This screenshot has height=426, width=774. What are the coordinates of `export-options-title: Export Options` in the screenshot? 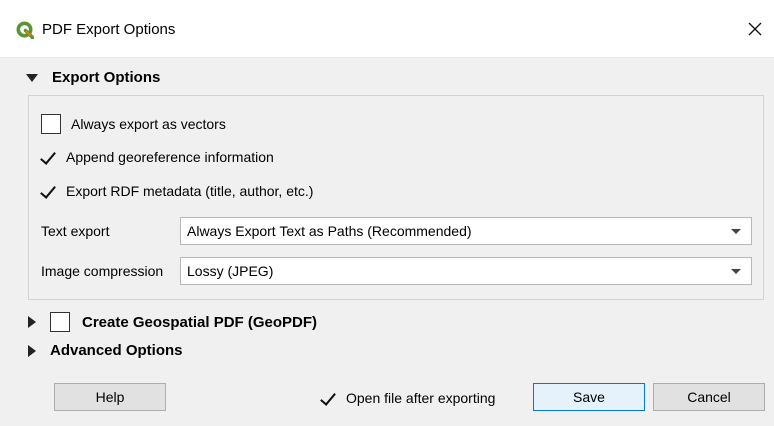 It's located at (106, 77).